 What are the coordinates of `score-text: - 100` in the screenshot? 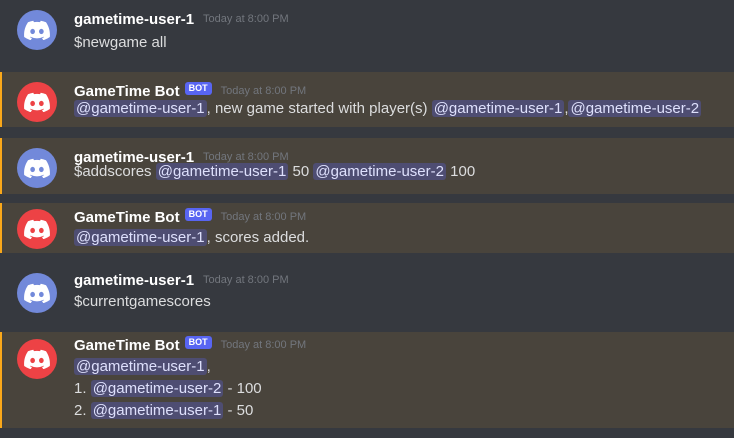 It's located at (242, 388).